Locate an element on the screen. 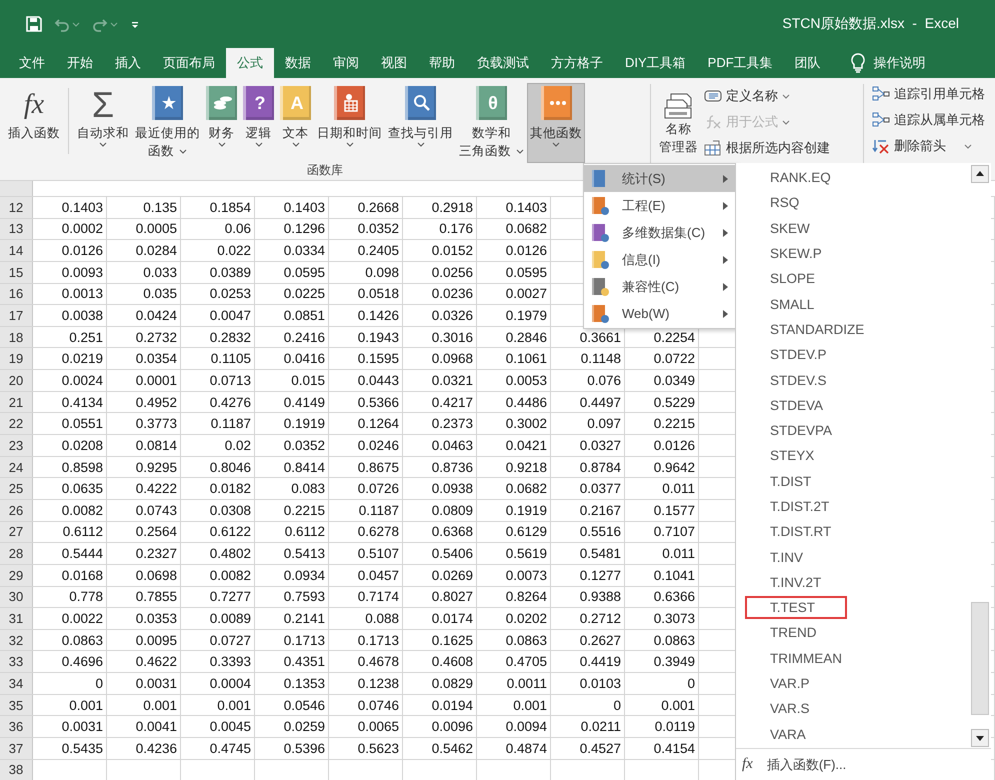 The width and height of the screenshot is (995, 780). row-header: 24 is located at coordinates (16, 467).